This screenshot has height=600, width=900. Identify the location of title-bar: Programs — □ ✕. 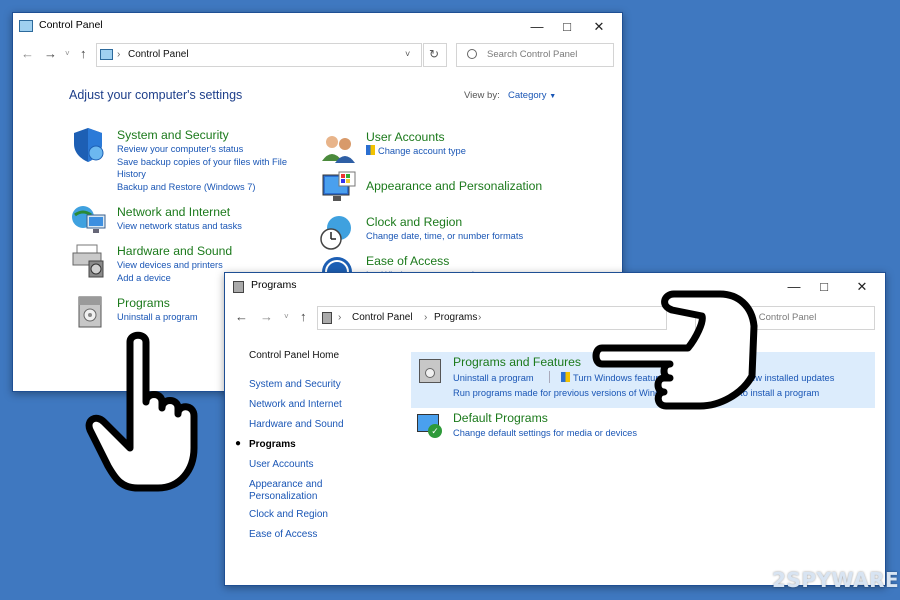
(555, 287).